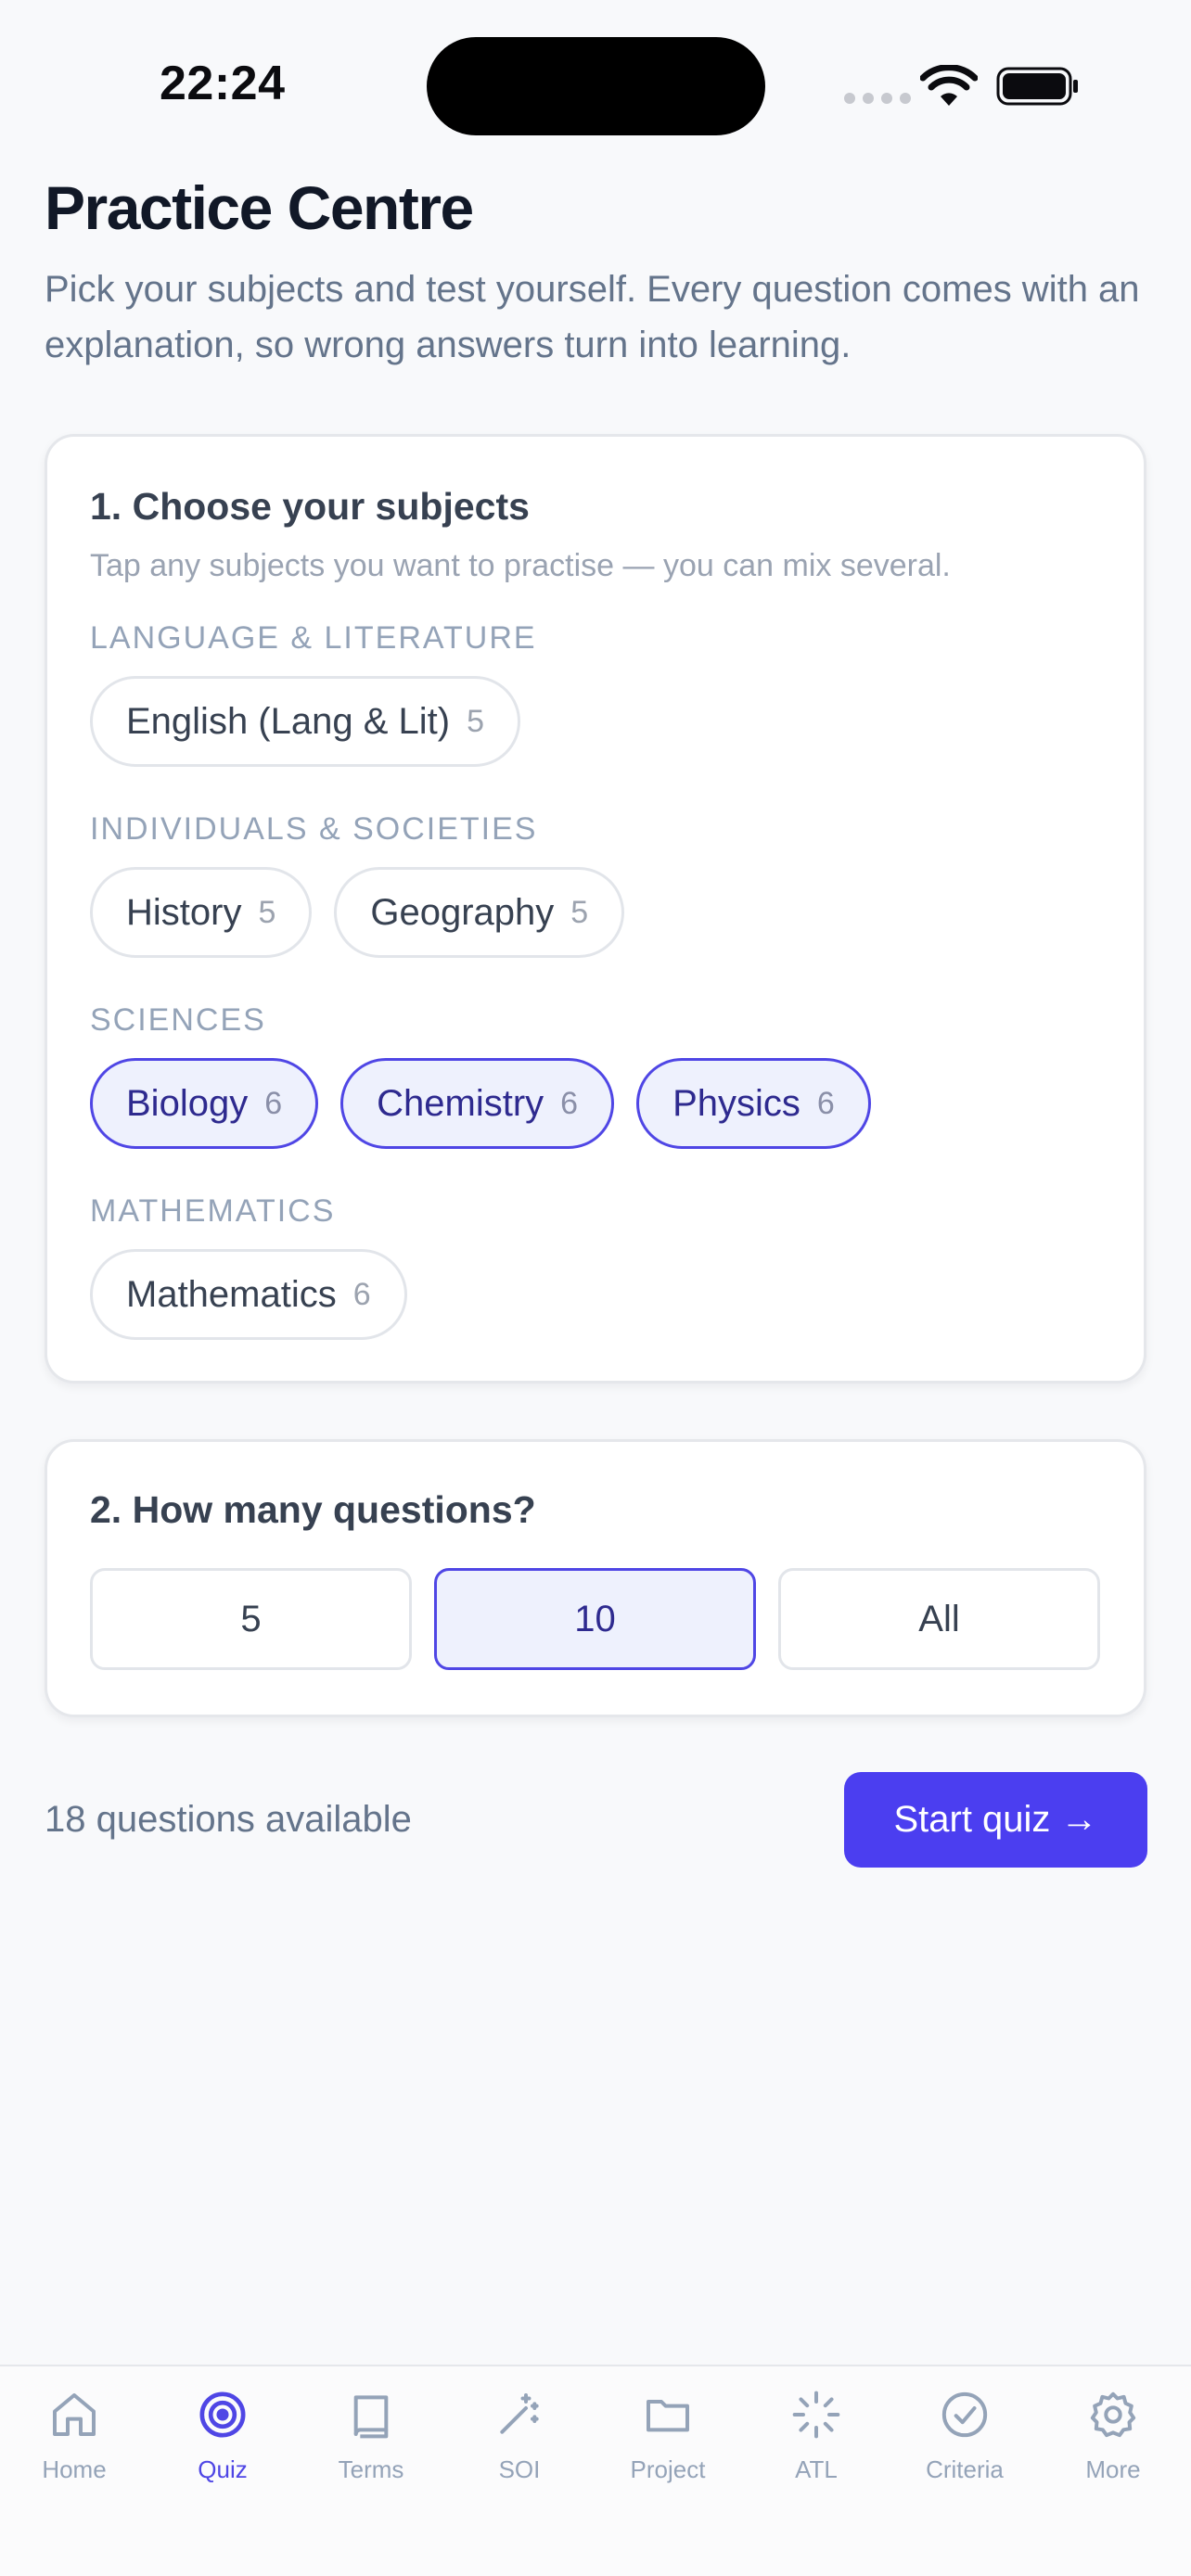 This screenshot has width=1191, height=2576. What do you see at coordinates (187, 1103) in the screenshot?
I see `subject-chip-label: Biology` at bounding box center [187, 1103].